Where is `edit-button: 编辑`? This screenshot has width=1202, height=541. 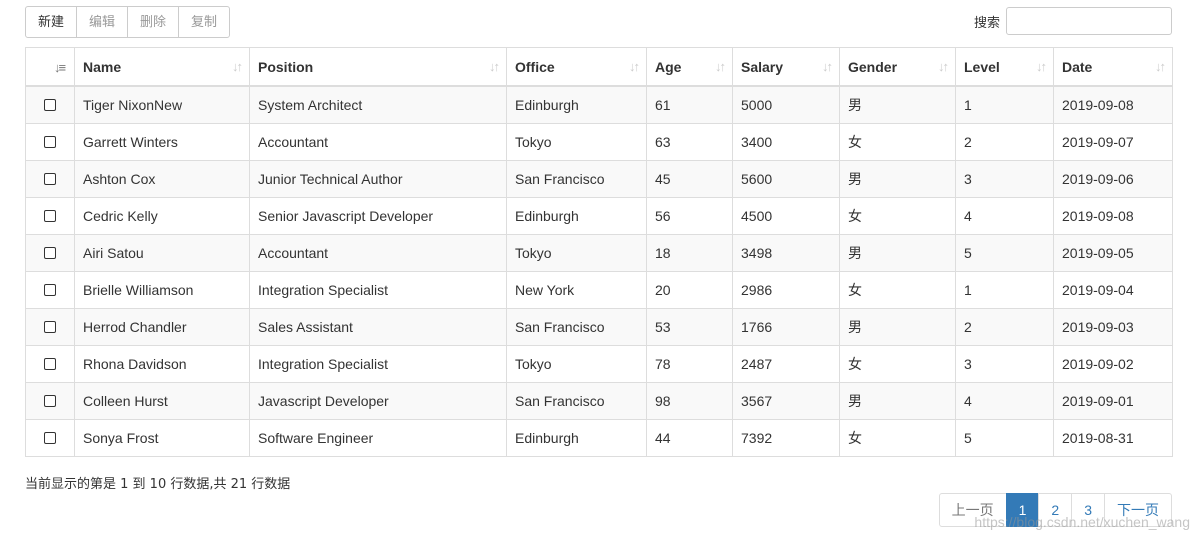 edit-button: 编辑 is located at coordinates (102, 22).